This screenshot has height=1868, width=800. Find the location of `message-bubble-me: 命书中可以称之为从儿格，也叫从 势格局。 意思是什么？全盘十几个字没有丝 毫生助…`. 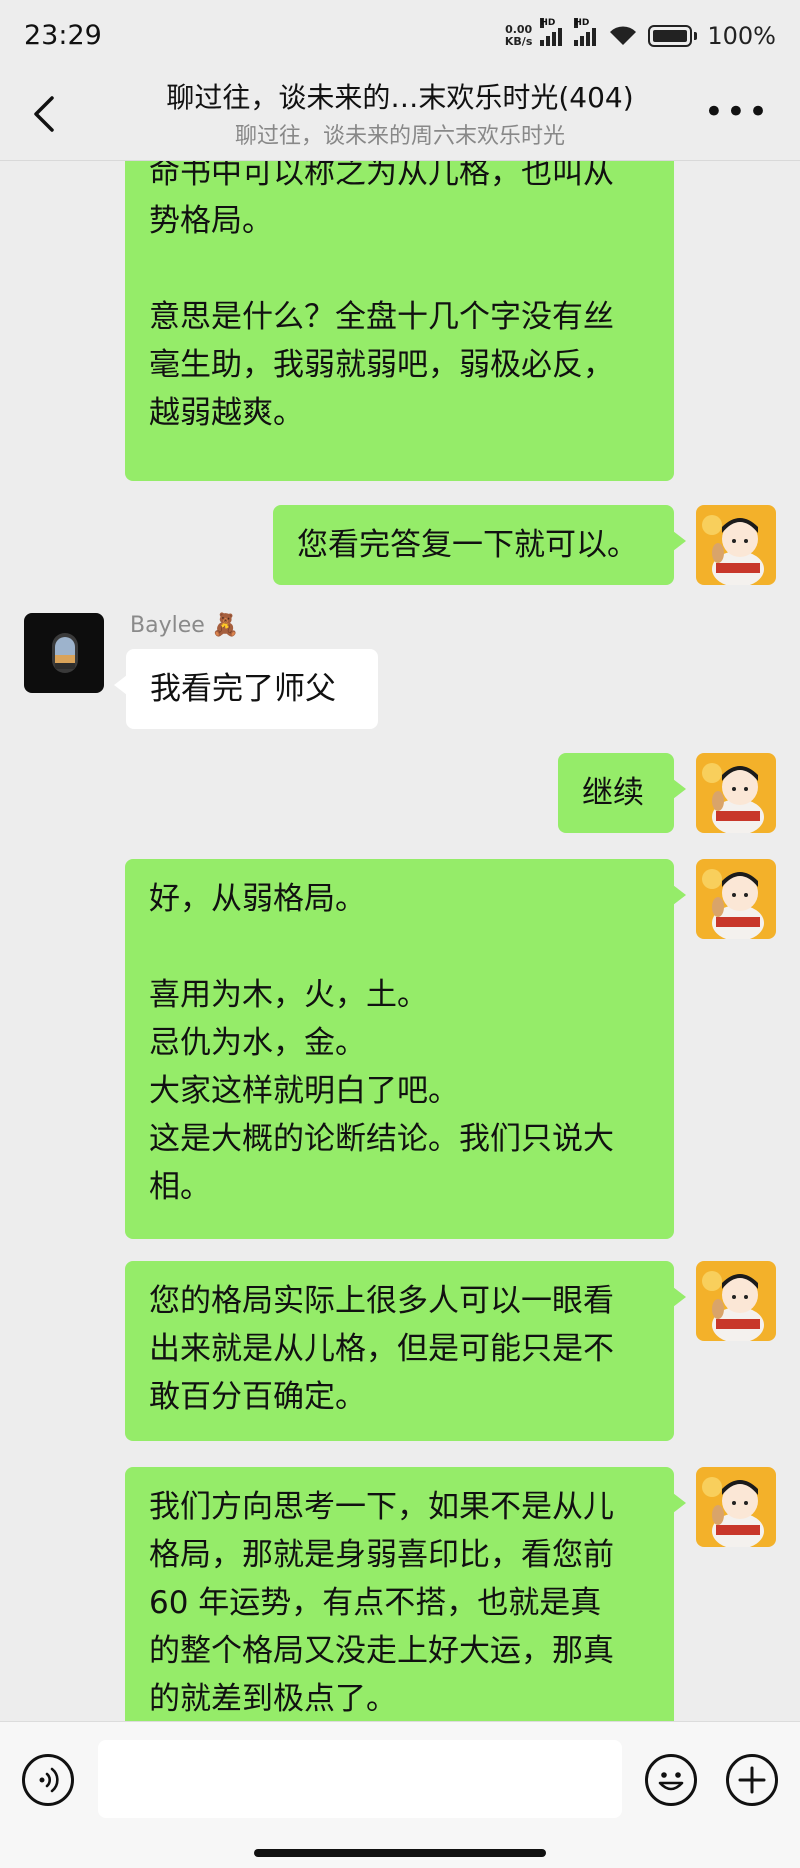

message-bubble-me: 命书中可以称之为从儿格，也叫从 势格局。 意思是什么？全盘十几个字没有丝 毫生助… is located at coordinates (399, 321).